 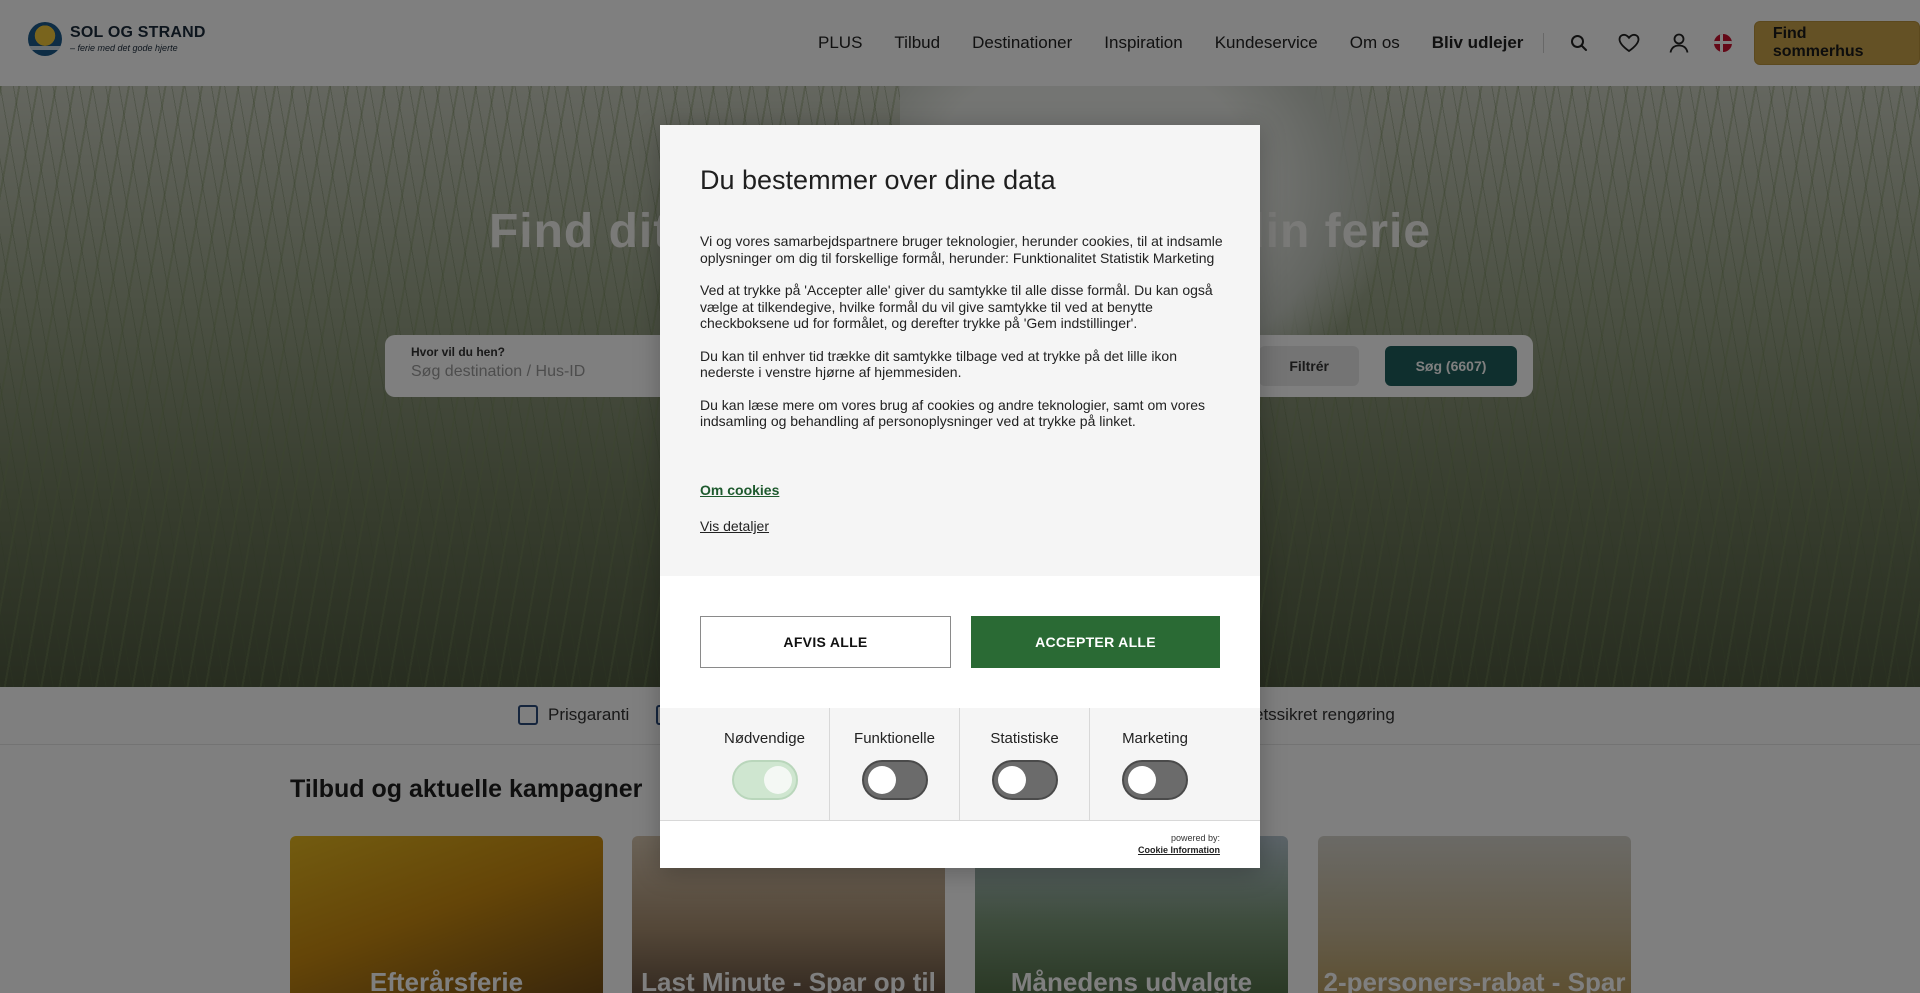 I want to click on statistiske-toggle, so click(x=1025, y=780).